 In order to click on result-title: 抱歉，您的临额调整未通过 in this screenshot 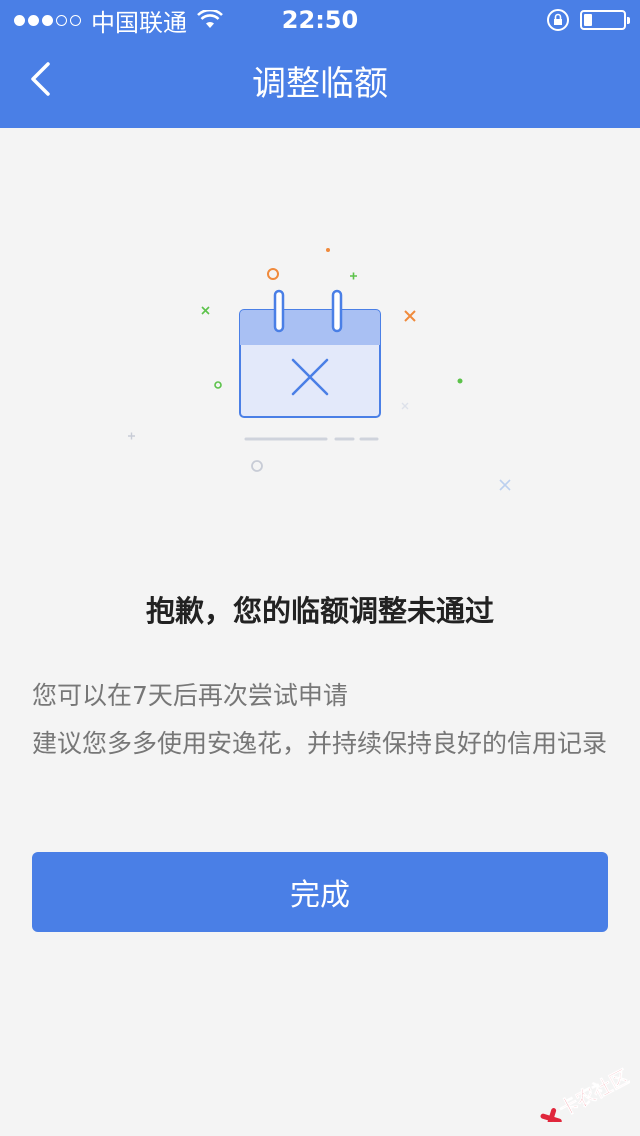, I will do `click(319, 611)`.